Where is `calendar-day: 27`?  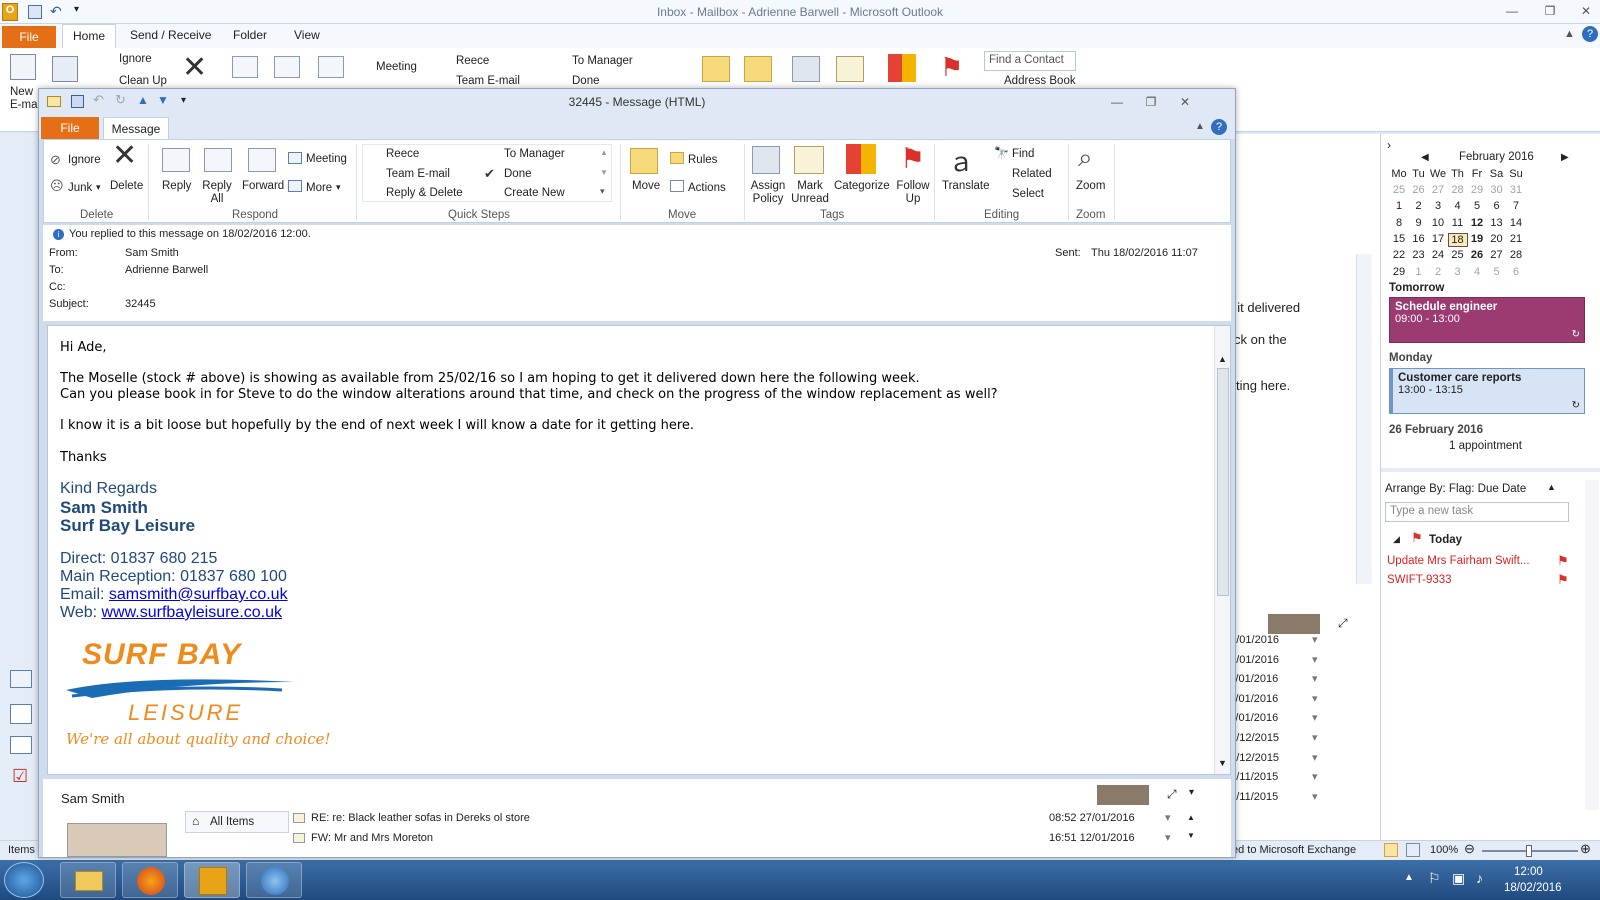 calendar-day: 27 is located at coordinates (1438, 190).